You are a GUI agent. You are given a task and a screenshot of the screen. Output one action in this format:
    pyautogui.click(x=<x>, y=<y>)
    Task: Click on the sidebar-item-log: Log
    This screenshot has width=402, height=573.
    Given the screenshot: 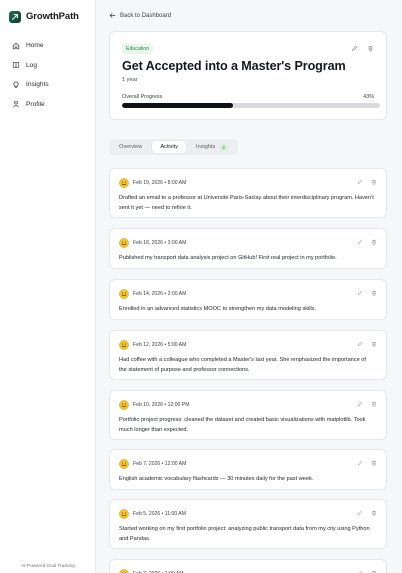 What is the action you would take?
    pyautogui.click(x=47, y=66)
    